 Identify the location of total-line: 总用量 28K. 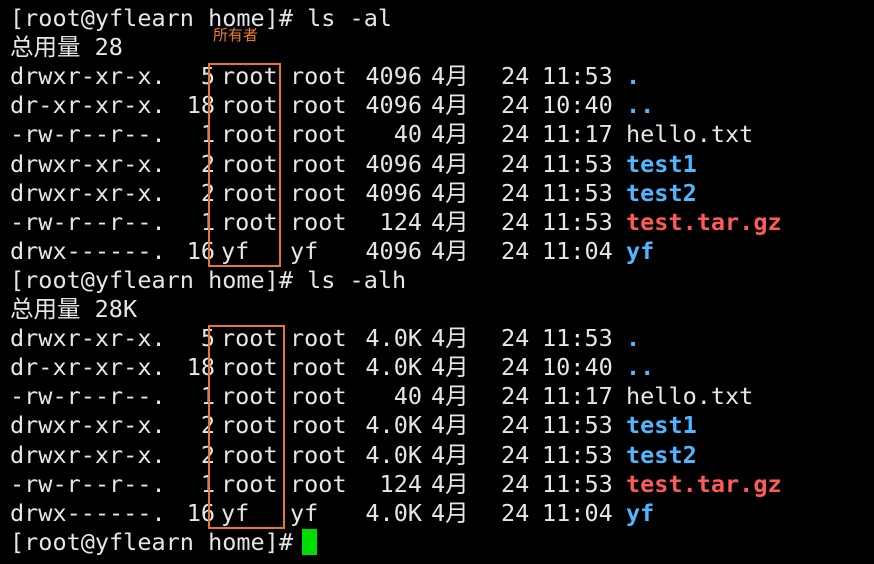
(74, 309).